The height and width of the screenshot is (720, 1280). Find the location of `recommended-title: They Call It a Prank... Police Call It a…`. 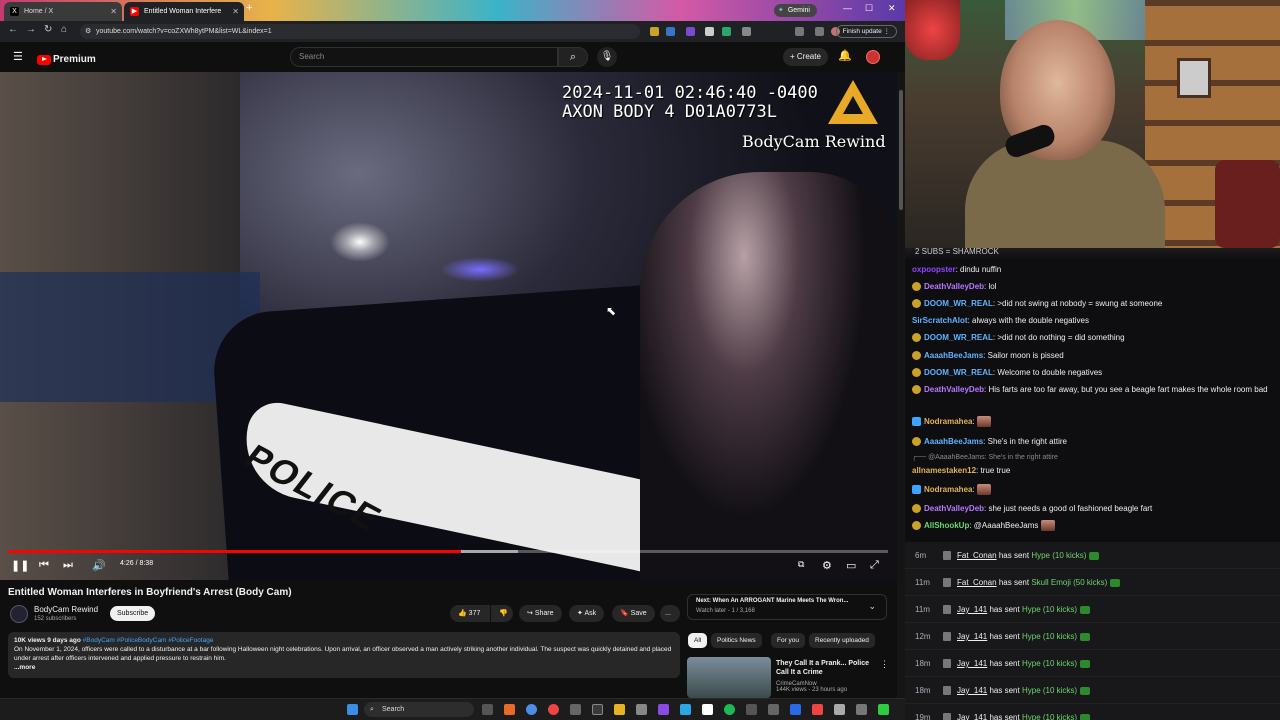

recommended-title: They Call It a Prank... Police Call It a… is located at coordinates (828, 668).